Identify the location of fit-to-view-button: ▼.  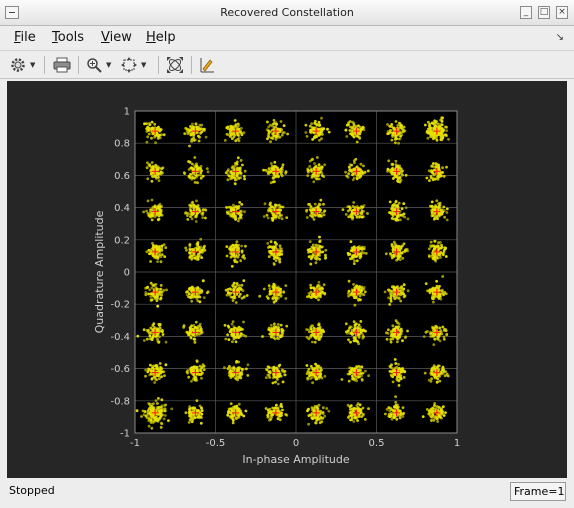
(133, 65).